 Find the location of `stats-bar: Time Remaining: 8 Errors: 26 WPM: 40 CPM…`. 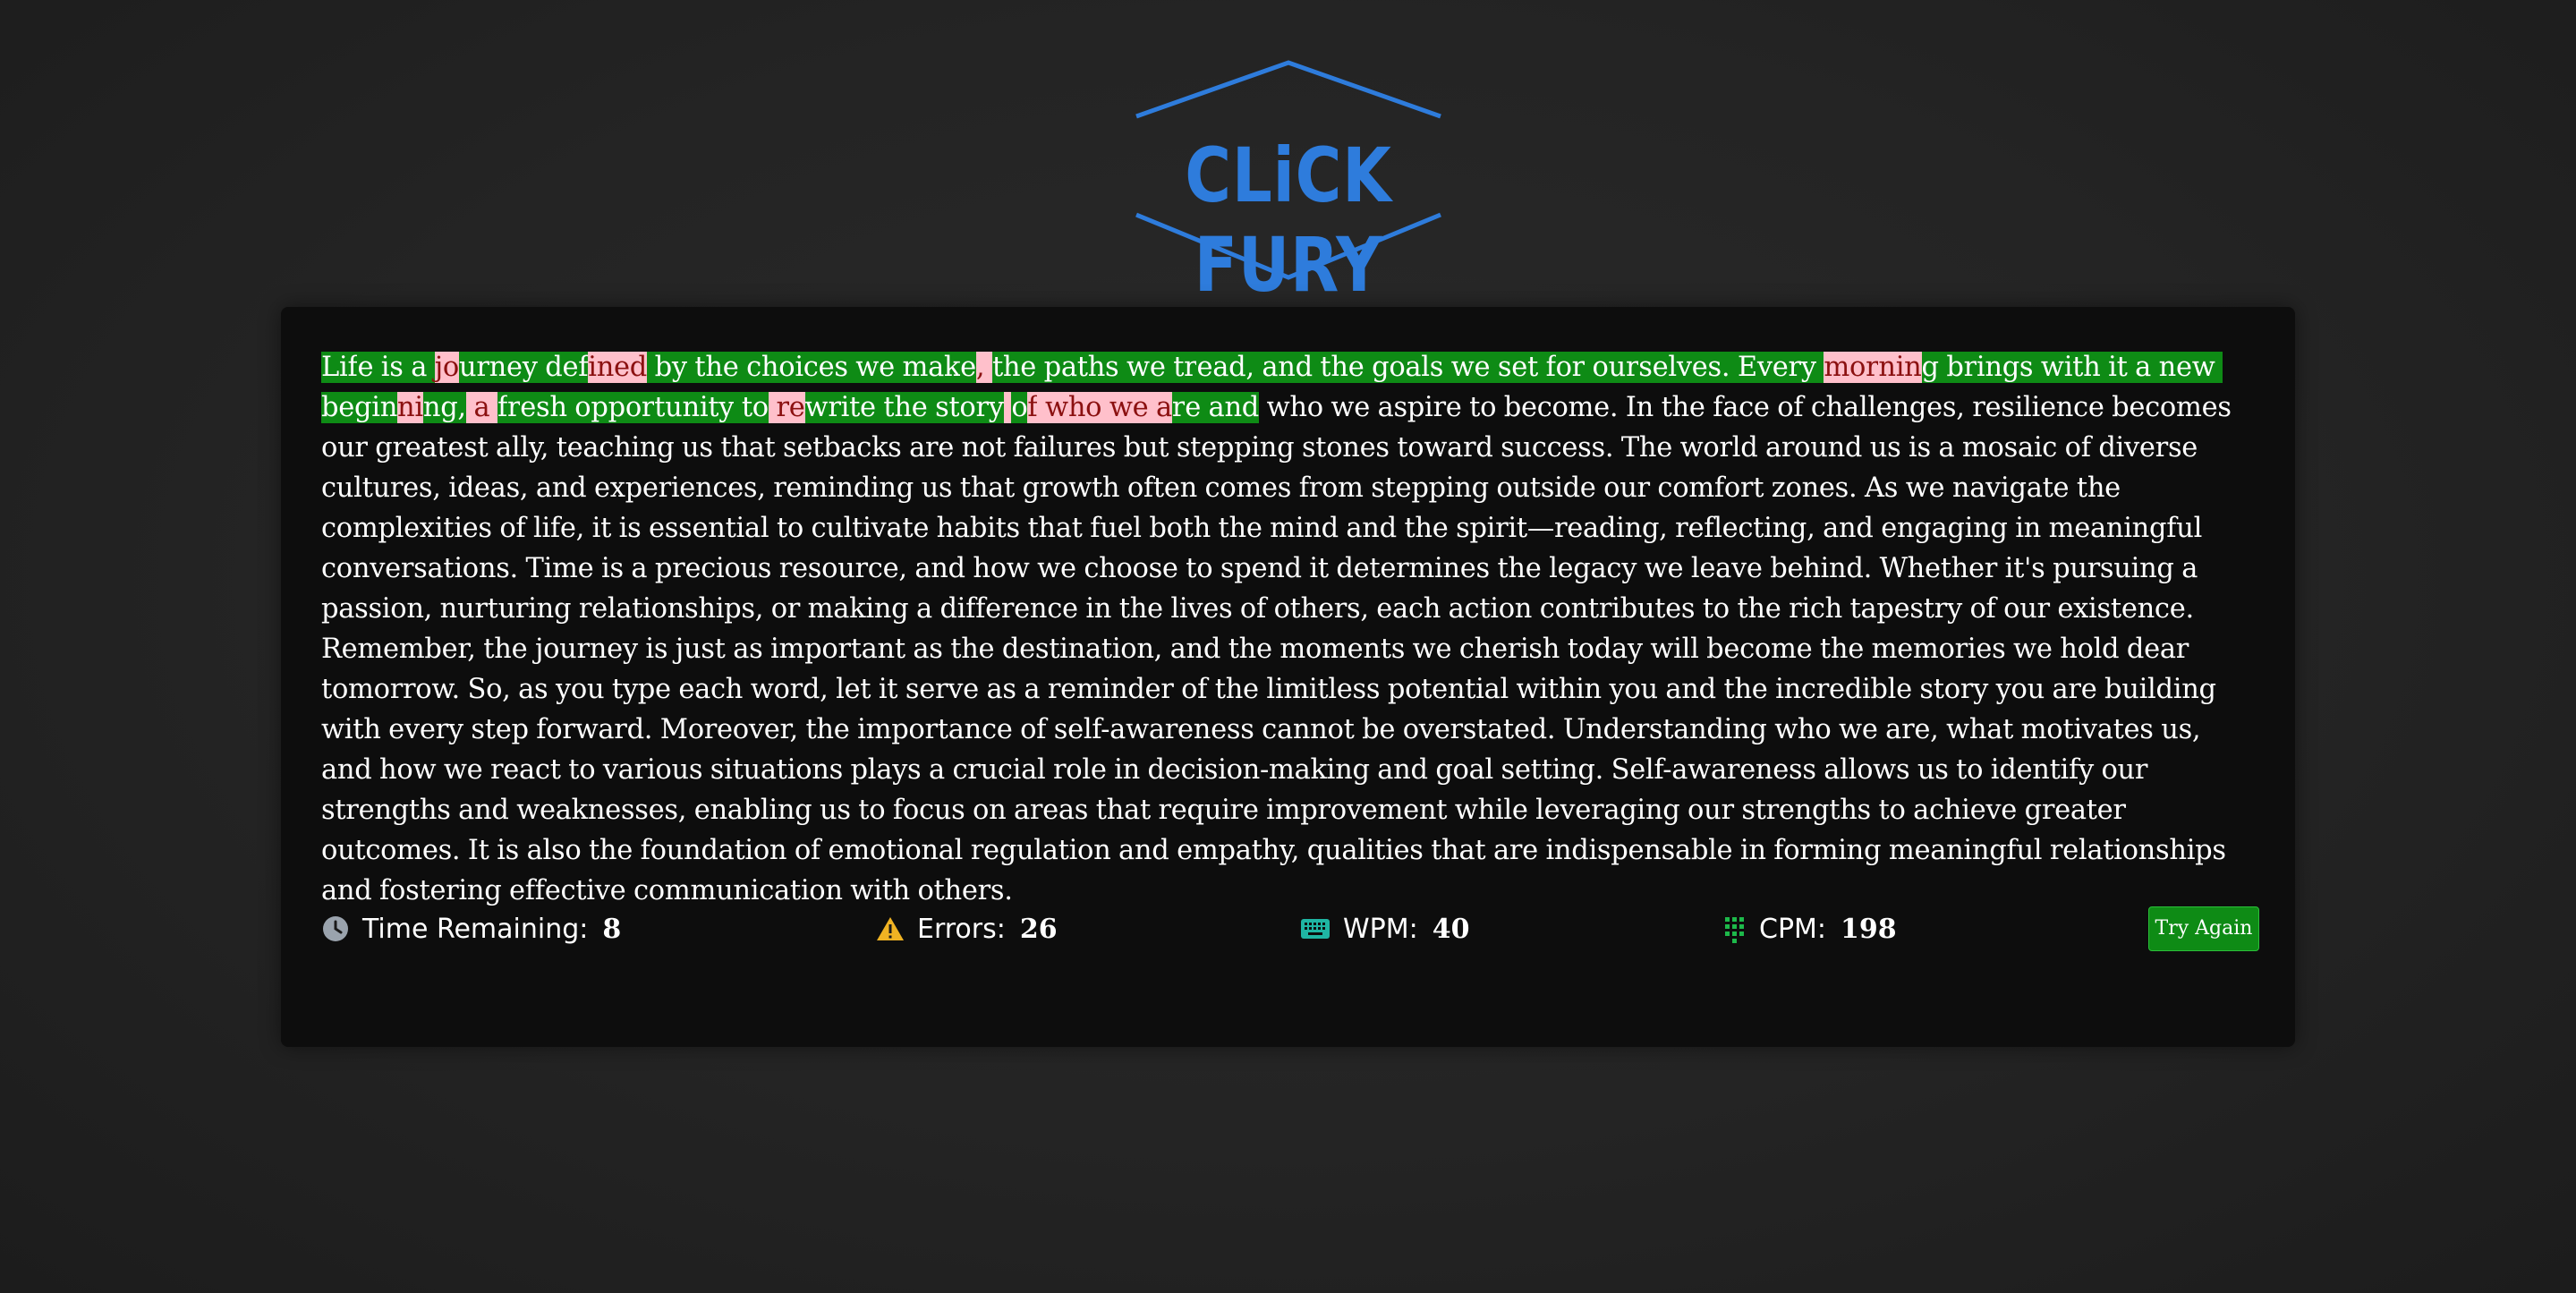

stats-bar: Time Remaining: 8 Errors: 26 WPM: 40 CPM… is located at coordinates (1290, 929).